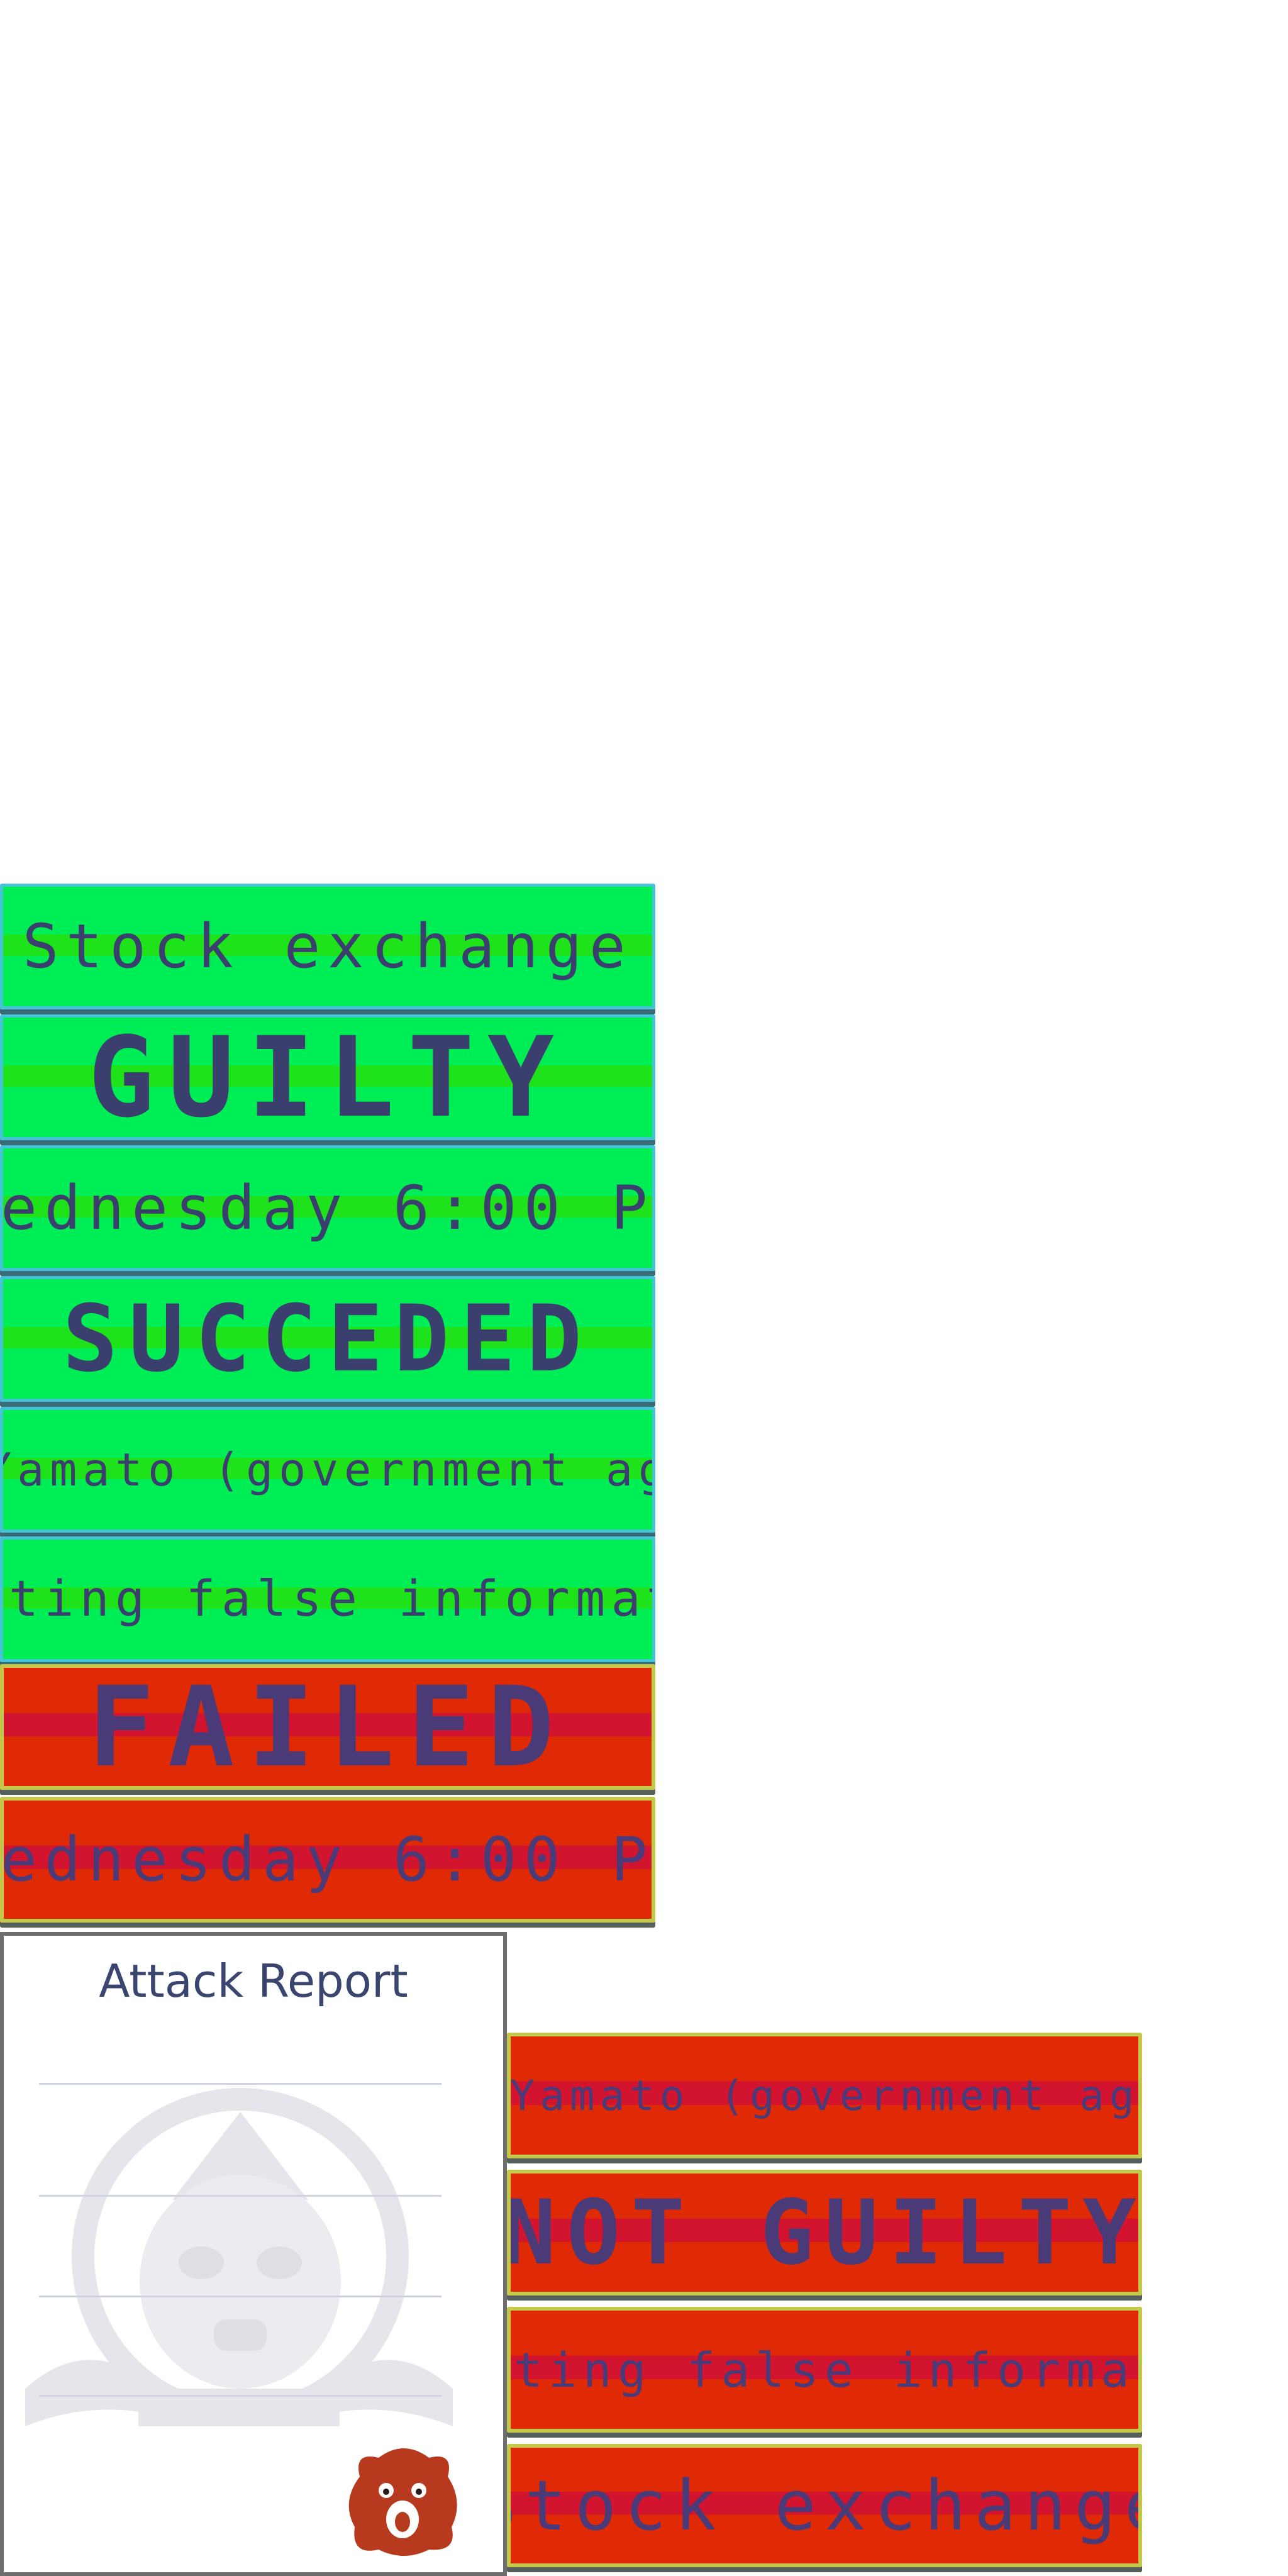 The width and height of the screenshot is (1288, 2576). I want to click on banner-planting-info-green: Planting false information, so click(327, 1599).